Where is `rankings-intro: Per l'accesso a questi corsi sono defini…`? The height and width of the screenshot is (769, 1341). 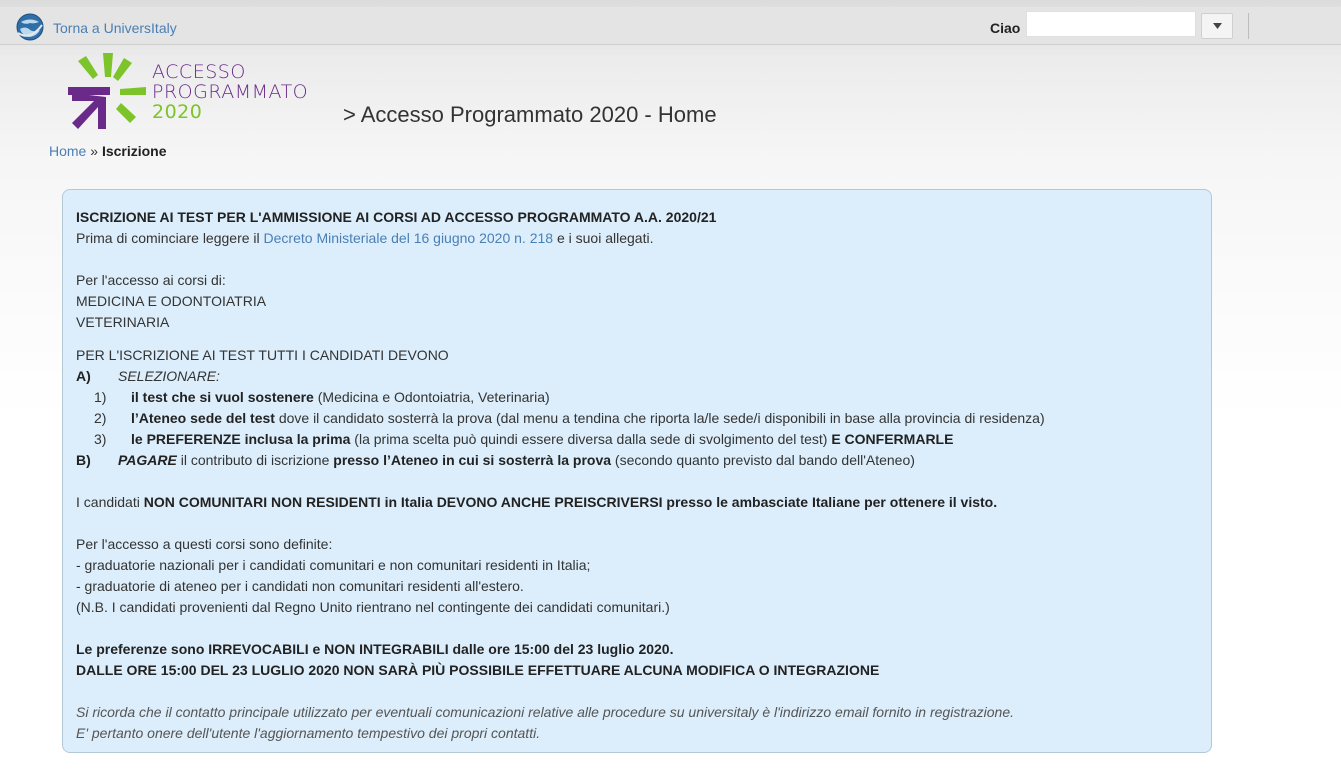 rankings-intro: Per l'accesso a questi corsi sono defini… is located at coordinates (204, 544).